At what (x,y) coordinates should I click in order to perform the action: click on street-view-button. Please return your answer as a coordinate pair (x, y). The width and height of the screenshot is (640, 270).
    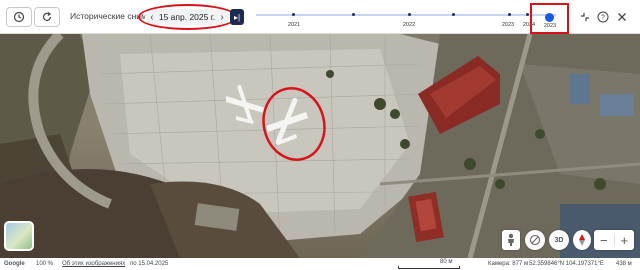
    Looking at the image, I should click on (511, 240).